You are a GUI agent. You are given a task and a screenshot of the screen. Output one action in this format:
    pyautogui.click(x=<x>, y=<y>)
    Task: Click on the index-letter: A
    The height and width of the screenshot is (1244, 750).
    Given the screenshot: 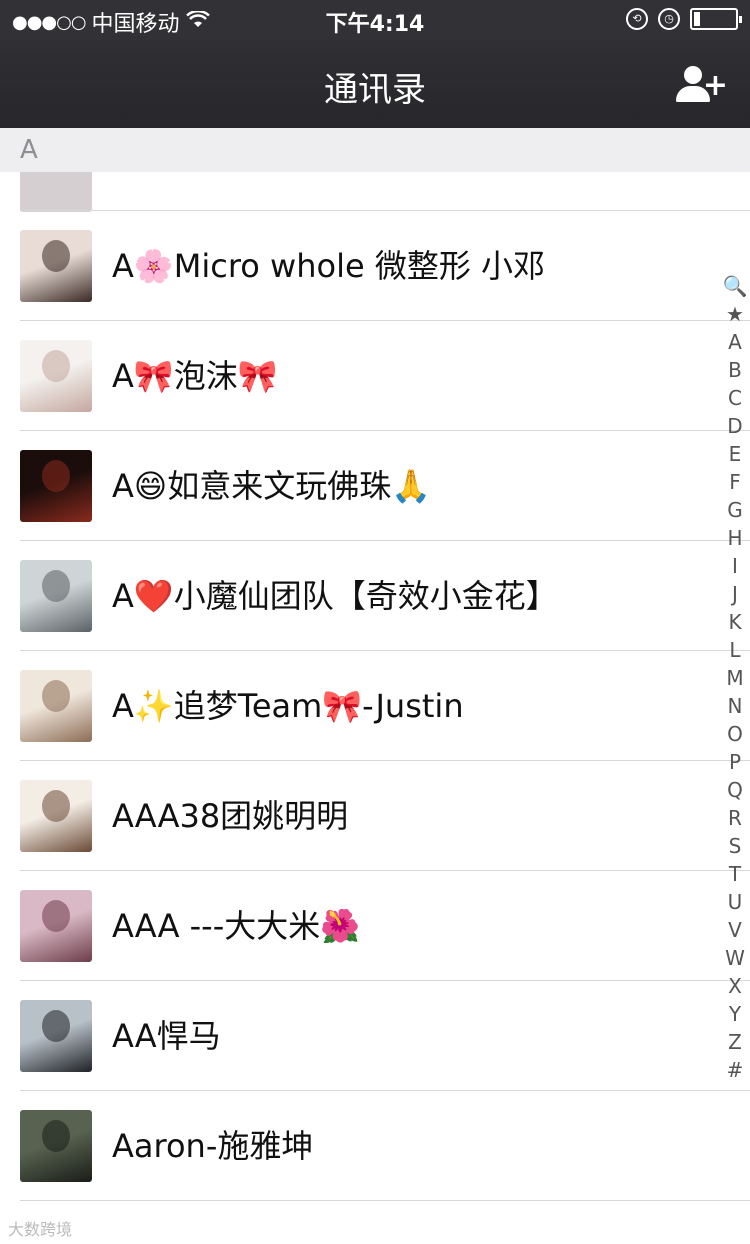 What is the action you would take?
    pyautogui.click(x=735, y=342)
    